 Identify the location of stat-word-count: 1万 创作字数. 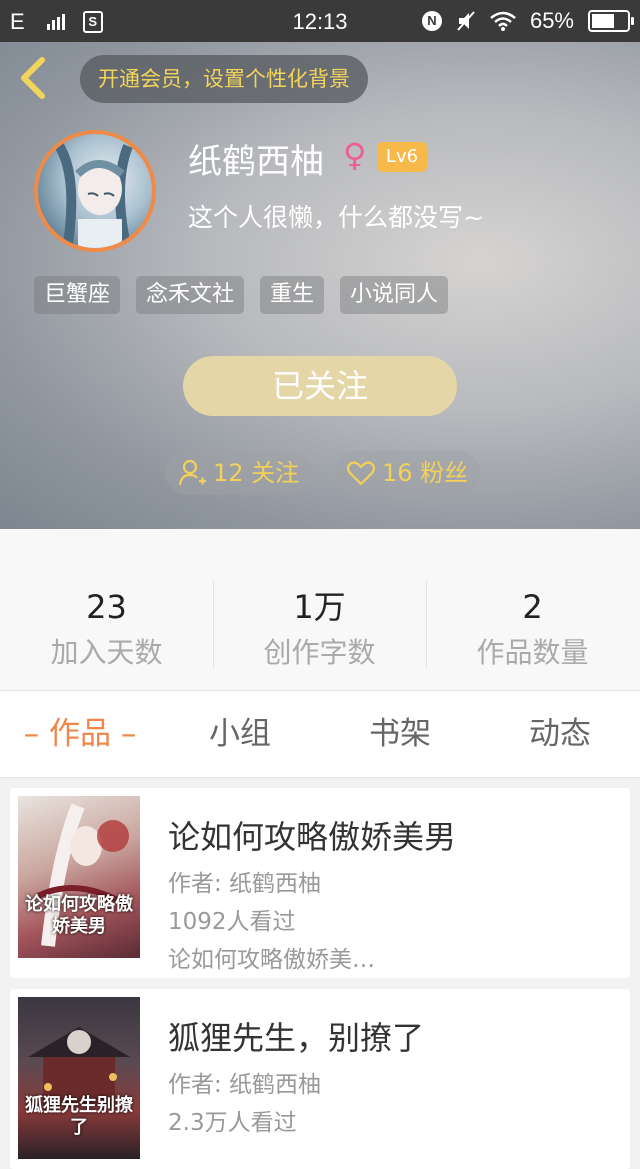
(319, 629).